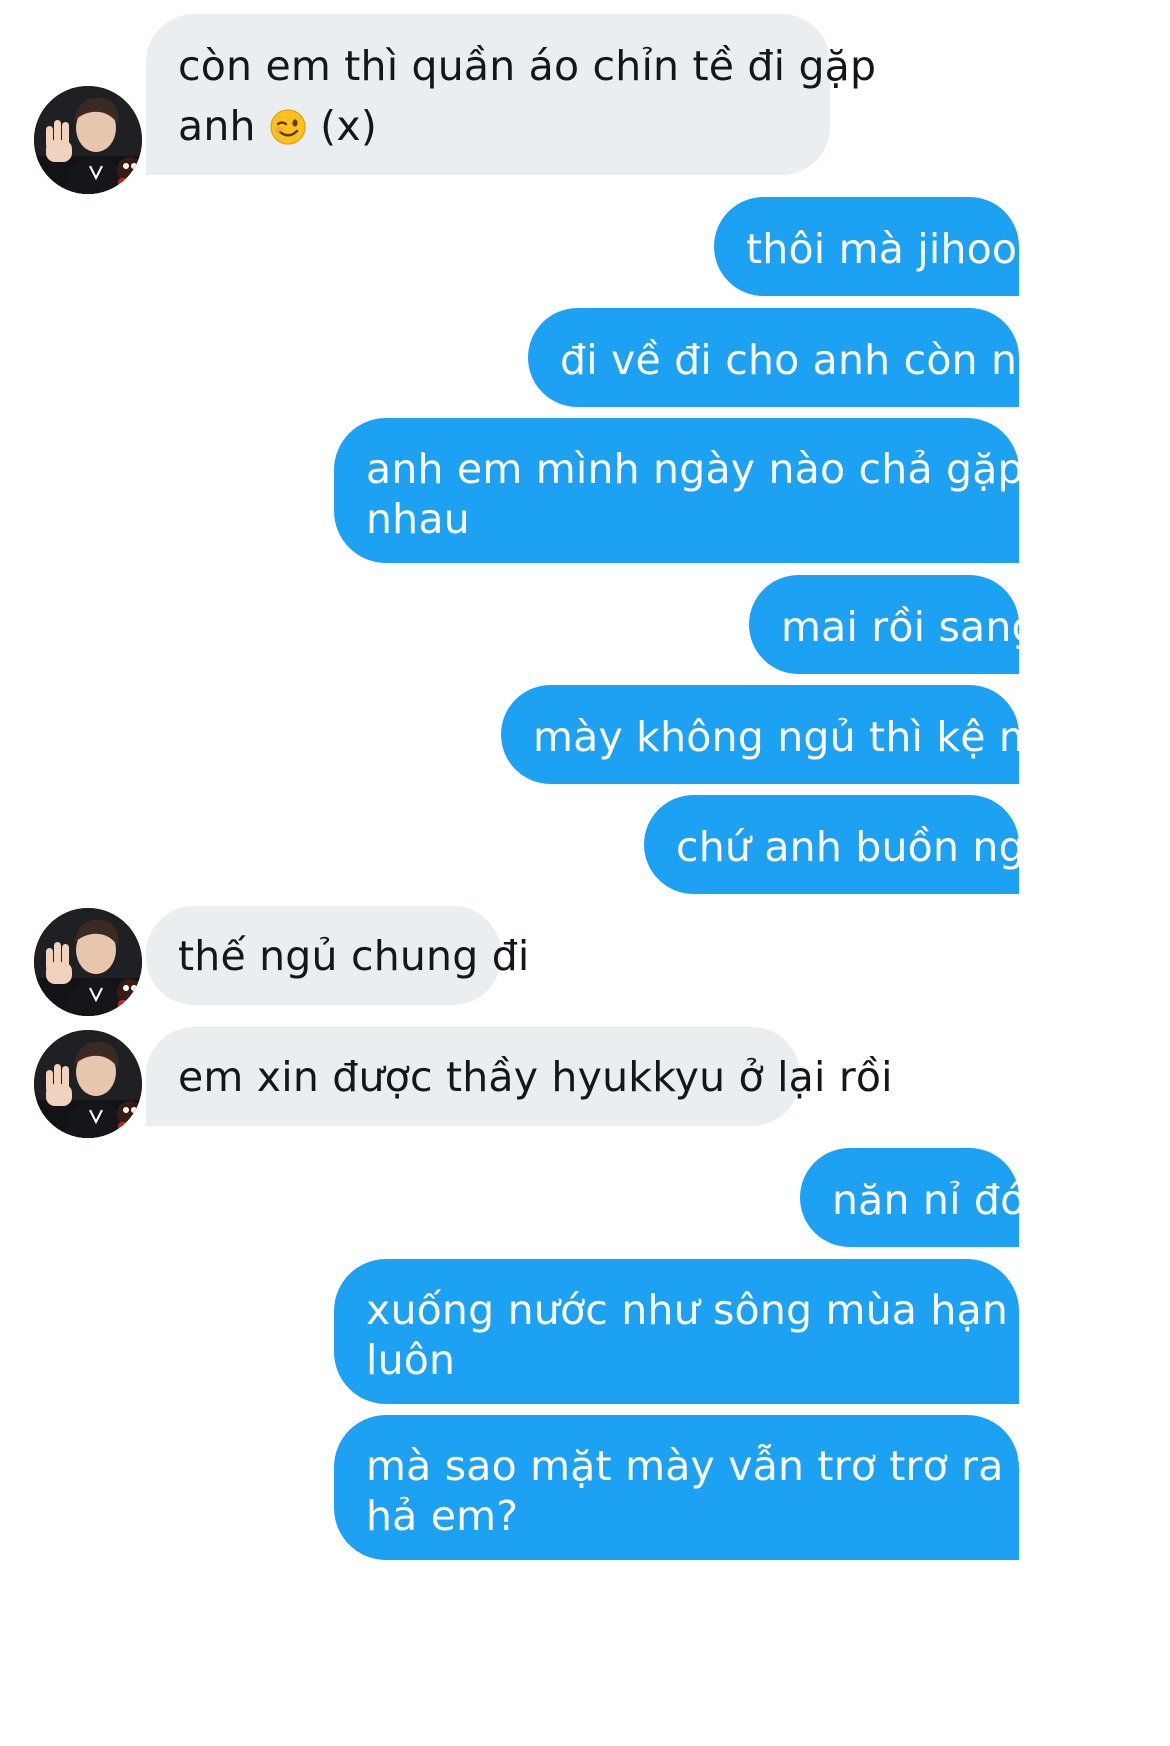 The width and height of the screenshot is (1170, 1746). Describe the element at coordinates (815, 360) in the screenshot. I see `message-text: đi về đi cho anh còn ngủ` at that location.